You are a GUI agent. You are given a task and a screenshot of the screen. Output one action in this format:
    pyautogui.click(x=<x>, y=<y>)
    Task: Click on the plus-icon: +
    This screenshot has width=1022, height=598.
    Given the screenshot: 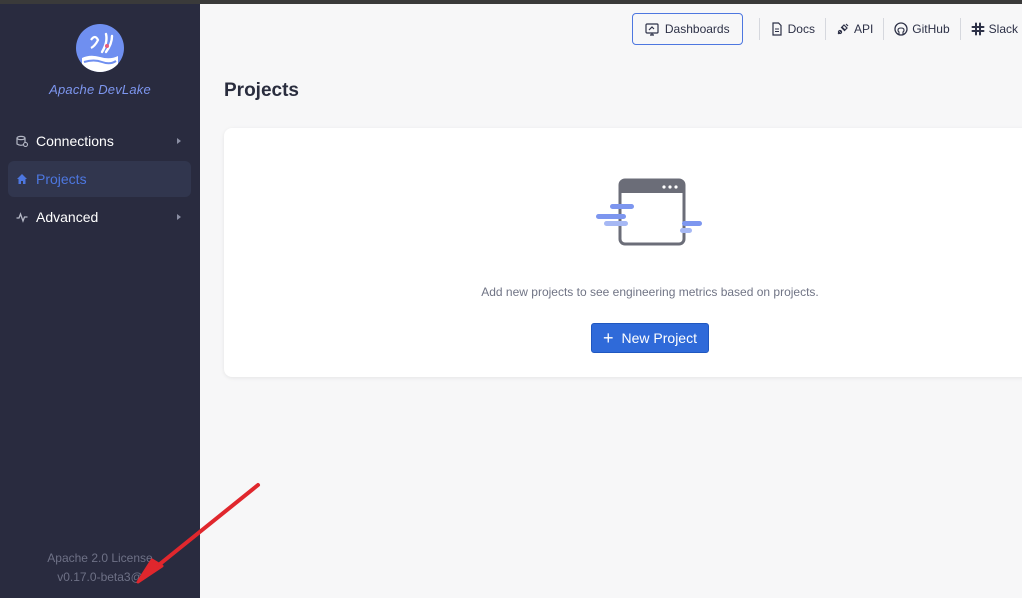 What is the action you would take?
    pyautogui.click(x=608, y=338)
    